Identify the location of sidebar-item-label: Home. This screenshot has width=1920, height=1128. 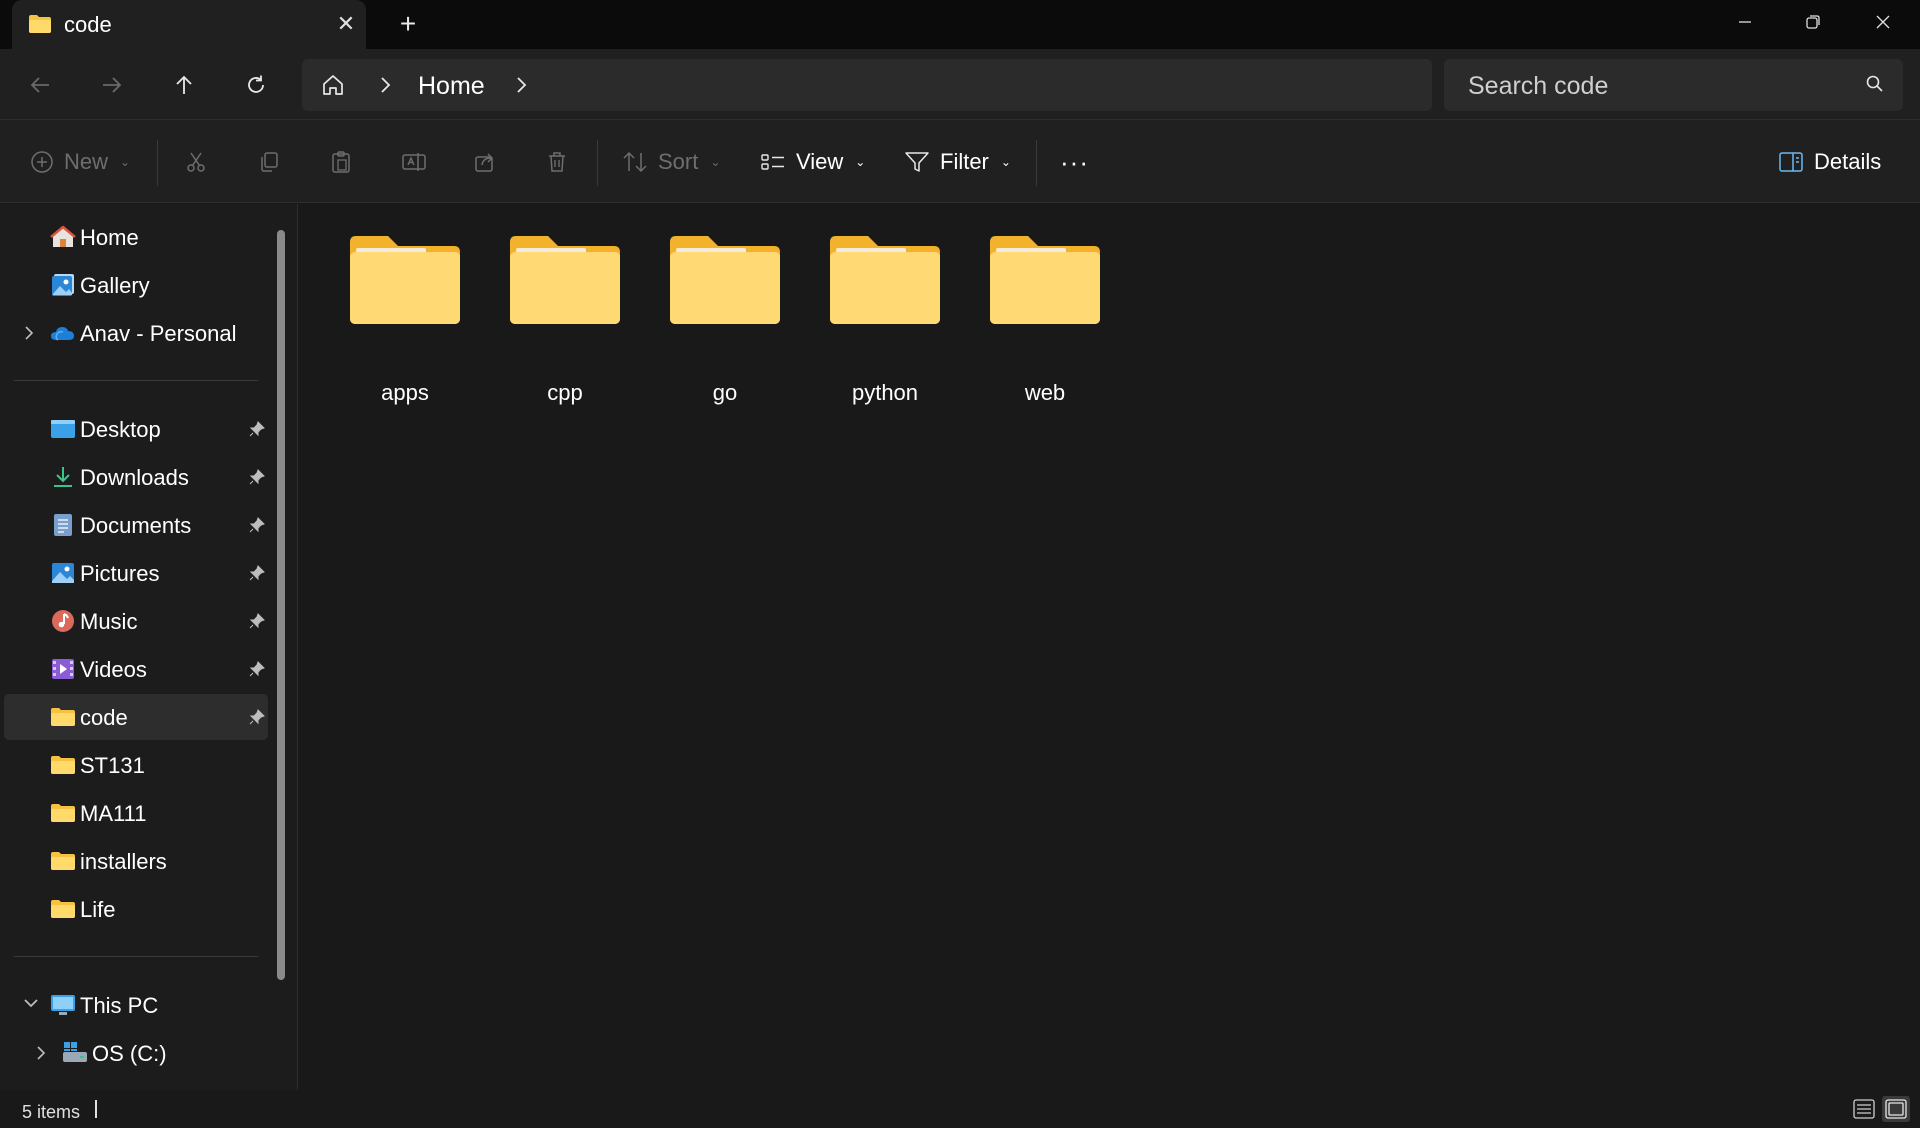
(109, 237).